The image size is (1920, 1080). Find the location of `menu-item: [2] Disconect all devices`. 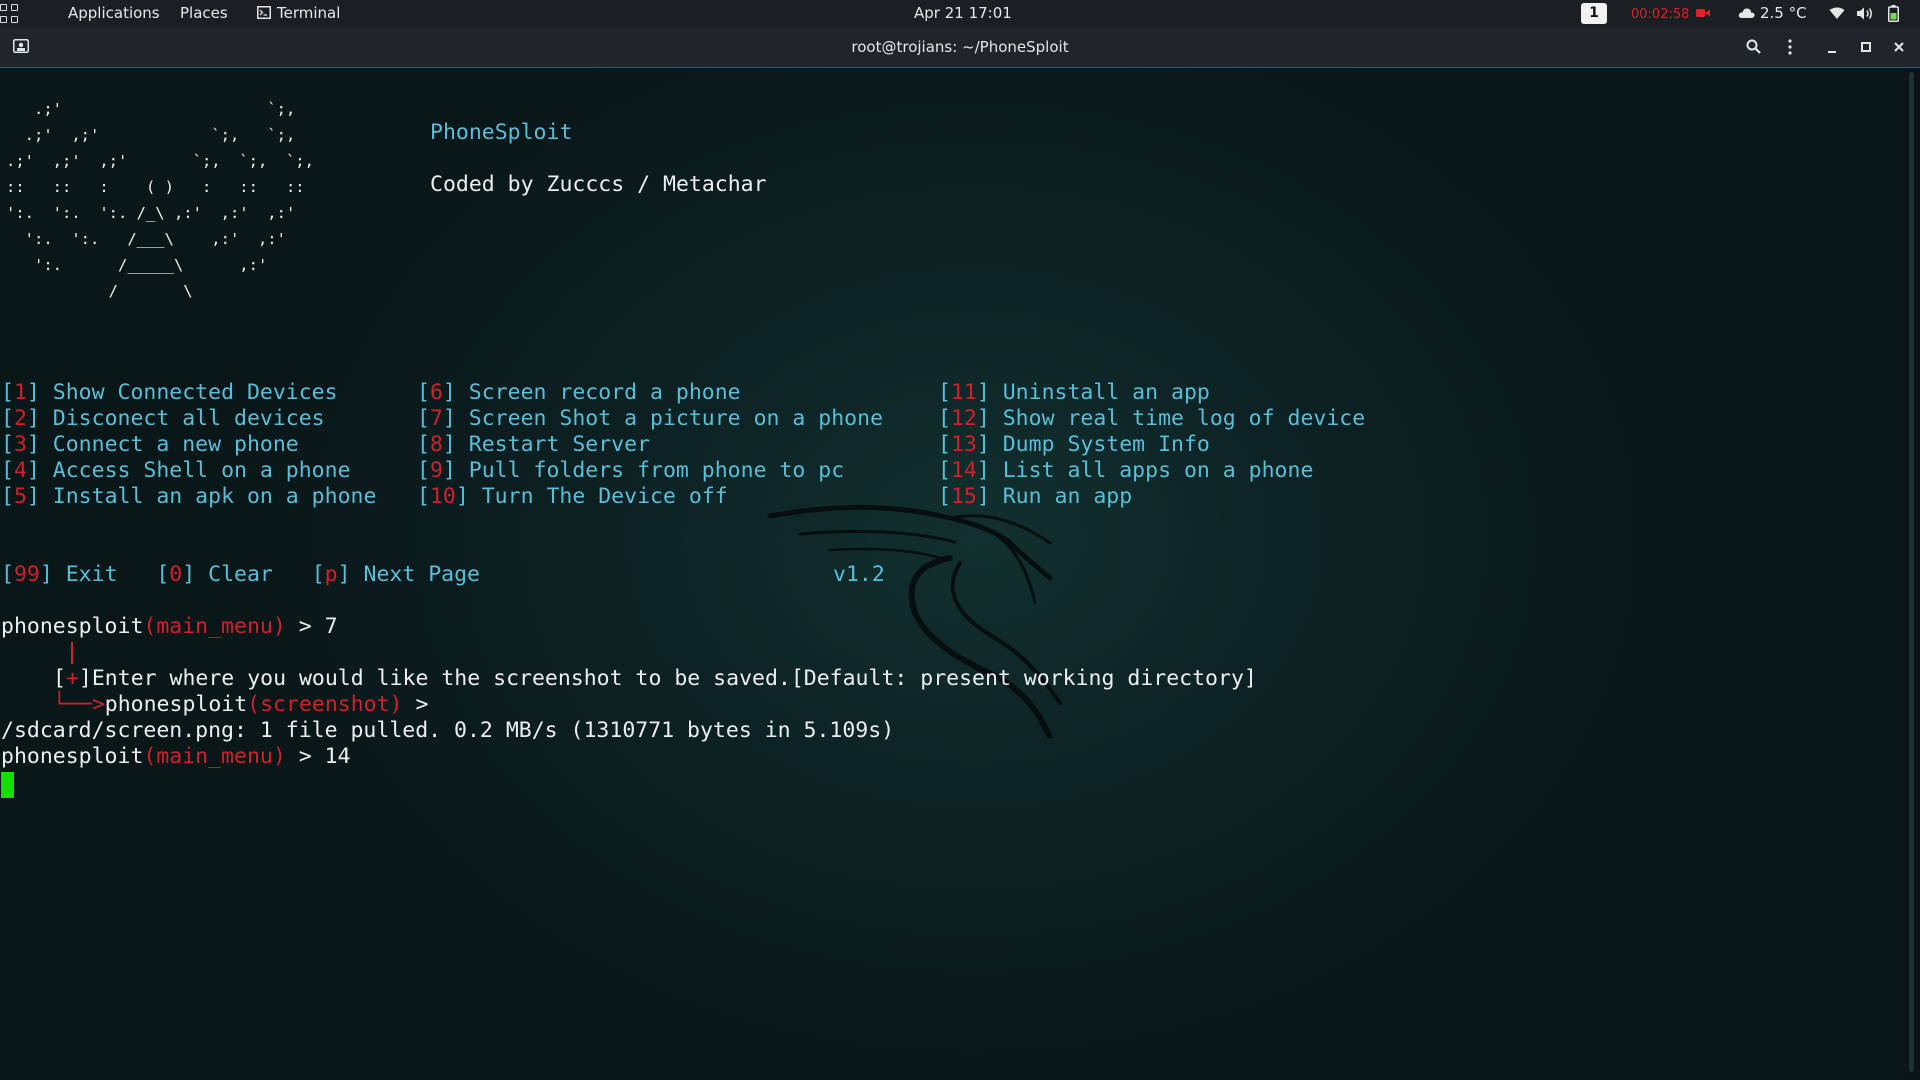

menu-item: [2] Disconect all devices is located at coordinates (163, 418).